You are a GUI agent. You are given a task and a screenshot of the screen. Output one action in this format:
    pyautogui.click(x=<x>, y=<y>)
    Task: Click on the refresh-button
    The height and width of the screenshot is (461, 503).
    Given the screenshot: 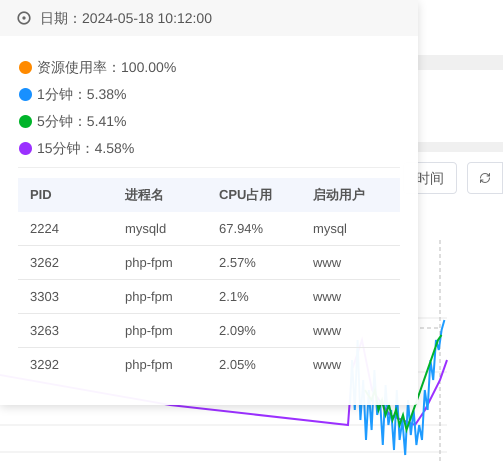 What is the action you would take?
    pyautogui.click(x=485, y=178)
    